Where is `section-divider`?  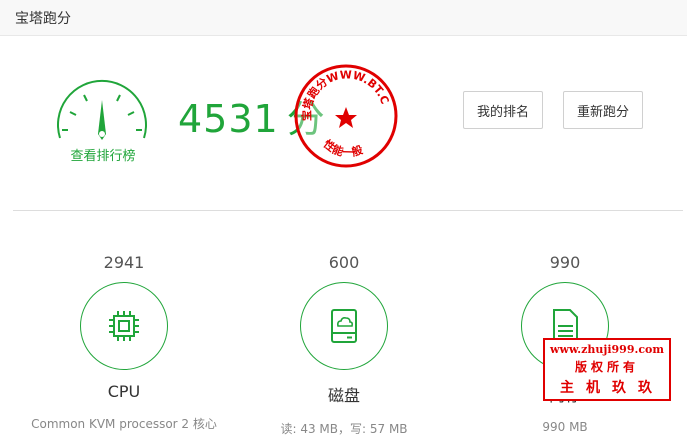
section-divider is located at coordinates (348, 210).